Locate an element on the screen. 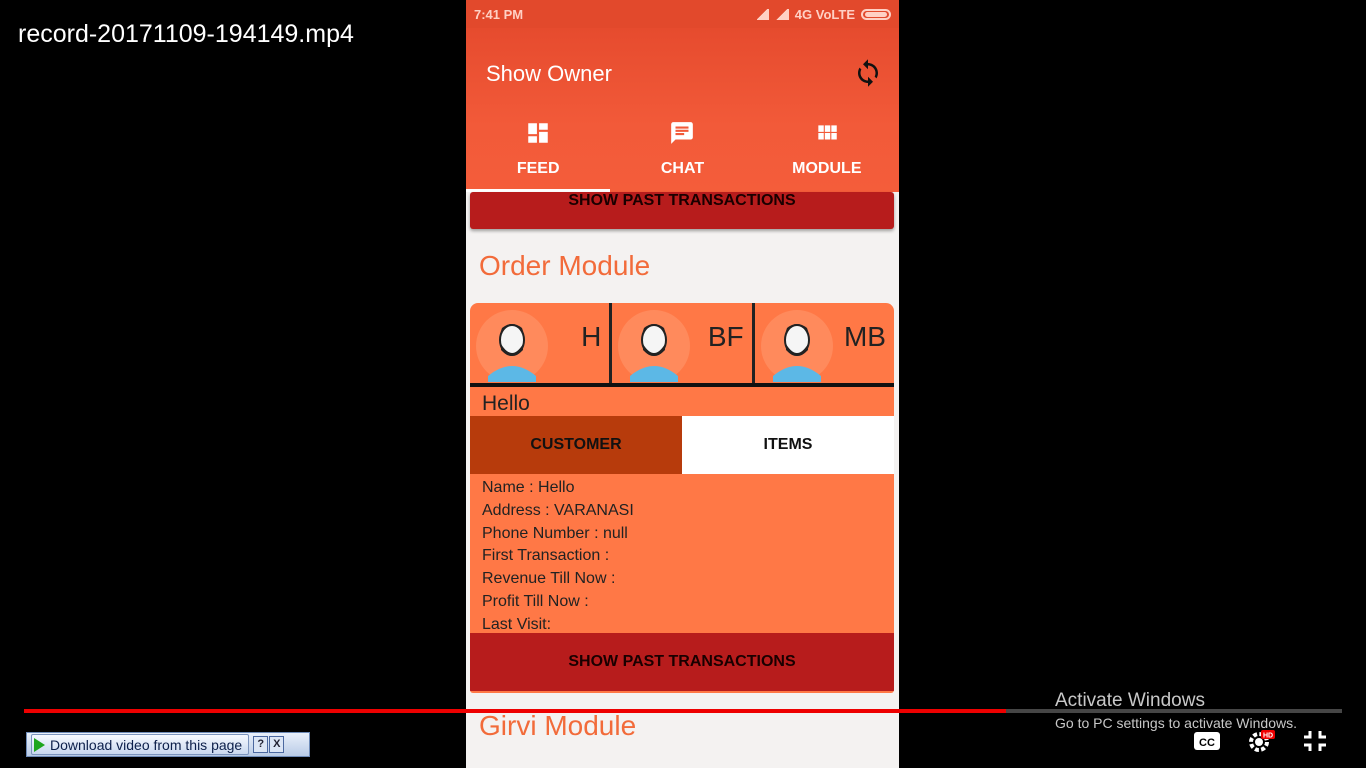 The image size is (1366, 768). person-item: MB is located at coordinates (822, 343).